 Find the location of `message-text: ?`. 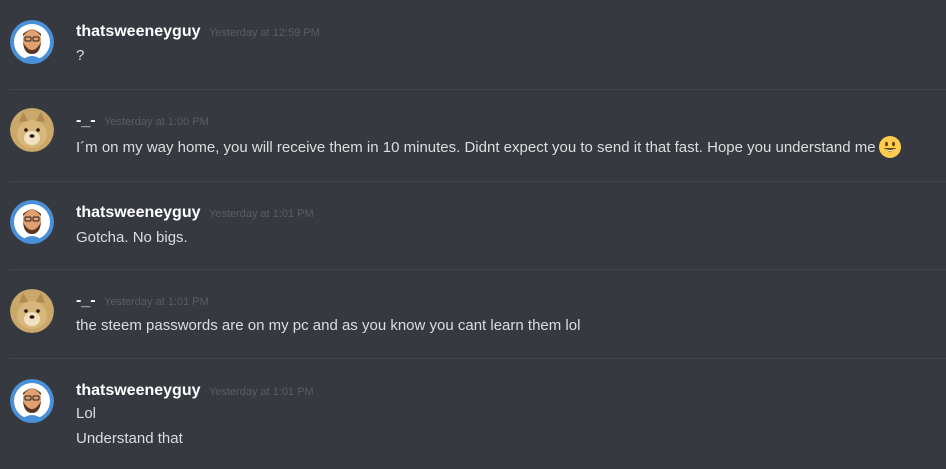

message-text: ? is located at coordinates (80, 55).